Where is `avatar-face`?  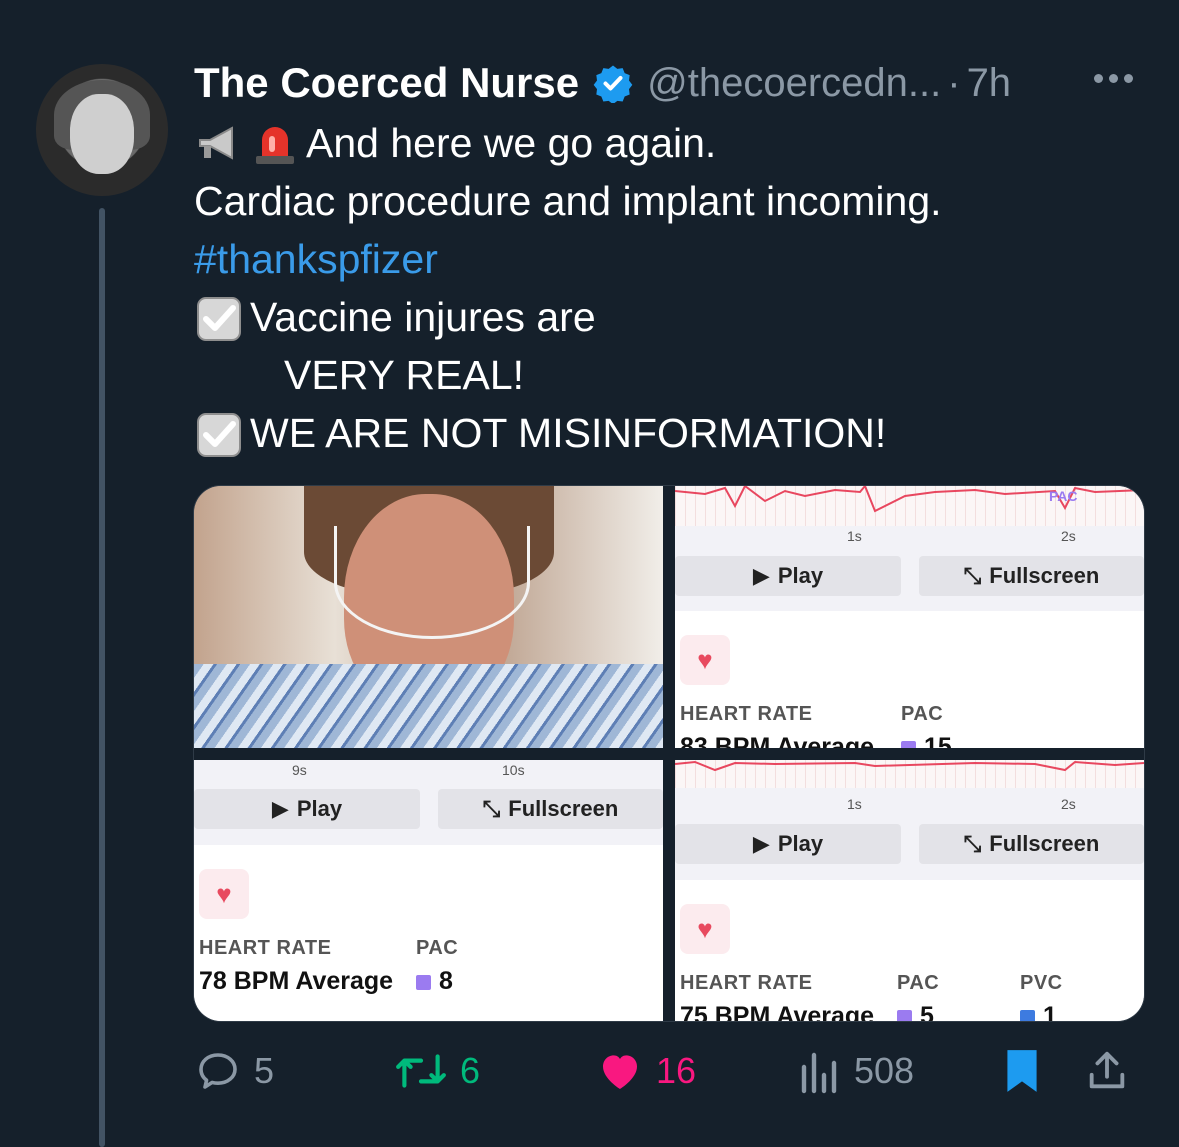
avatar-face is located at coordinates (102, 134).